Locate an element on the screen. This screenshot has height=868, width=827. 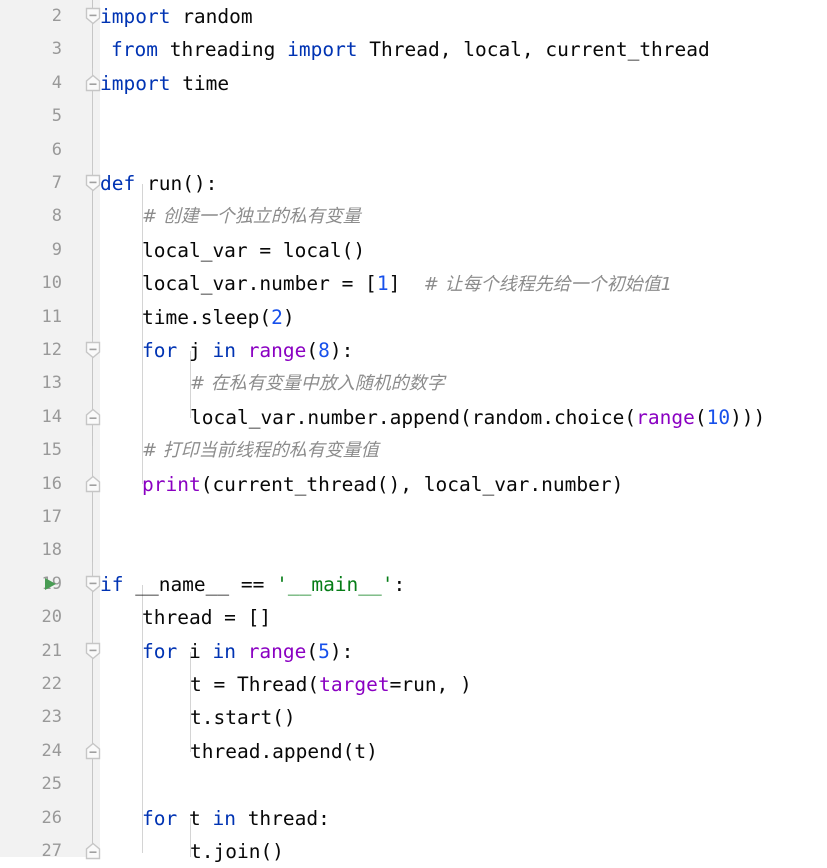
play-triangle-icon is located at coordinates (50, 584).